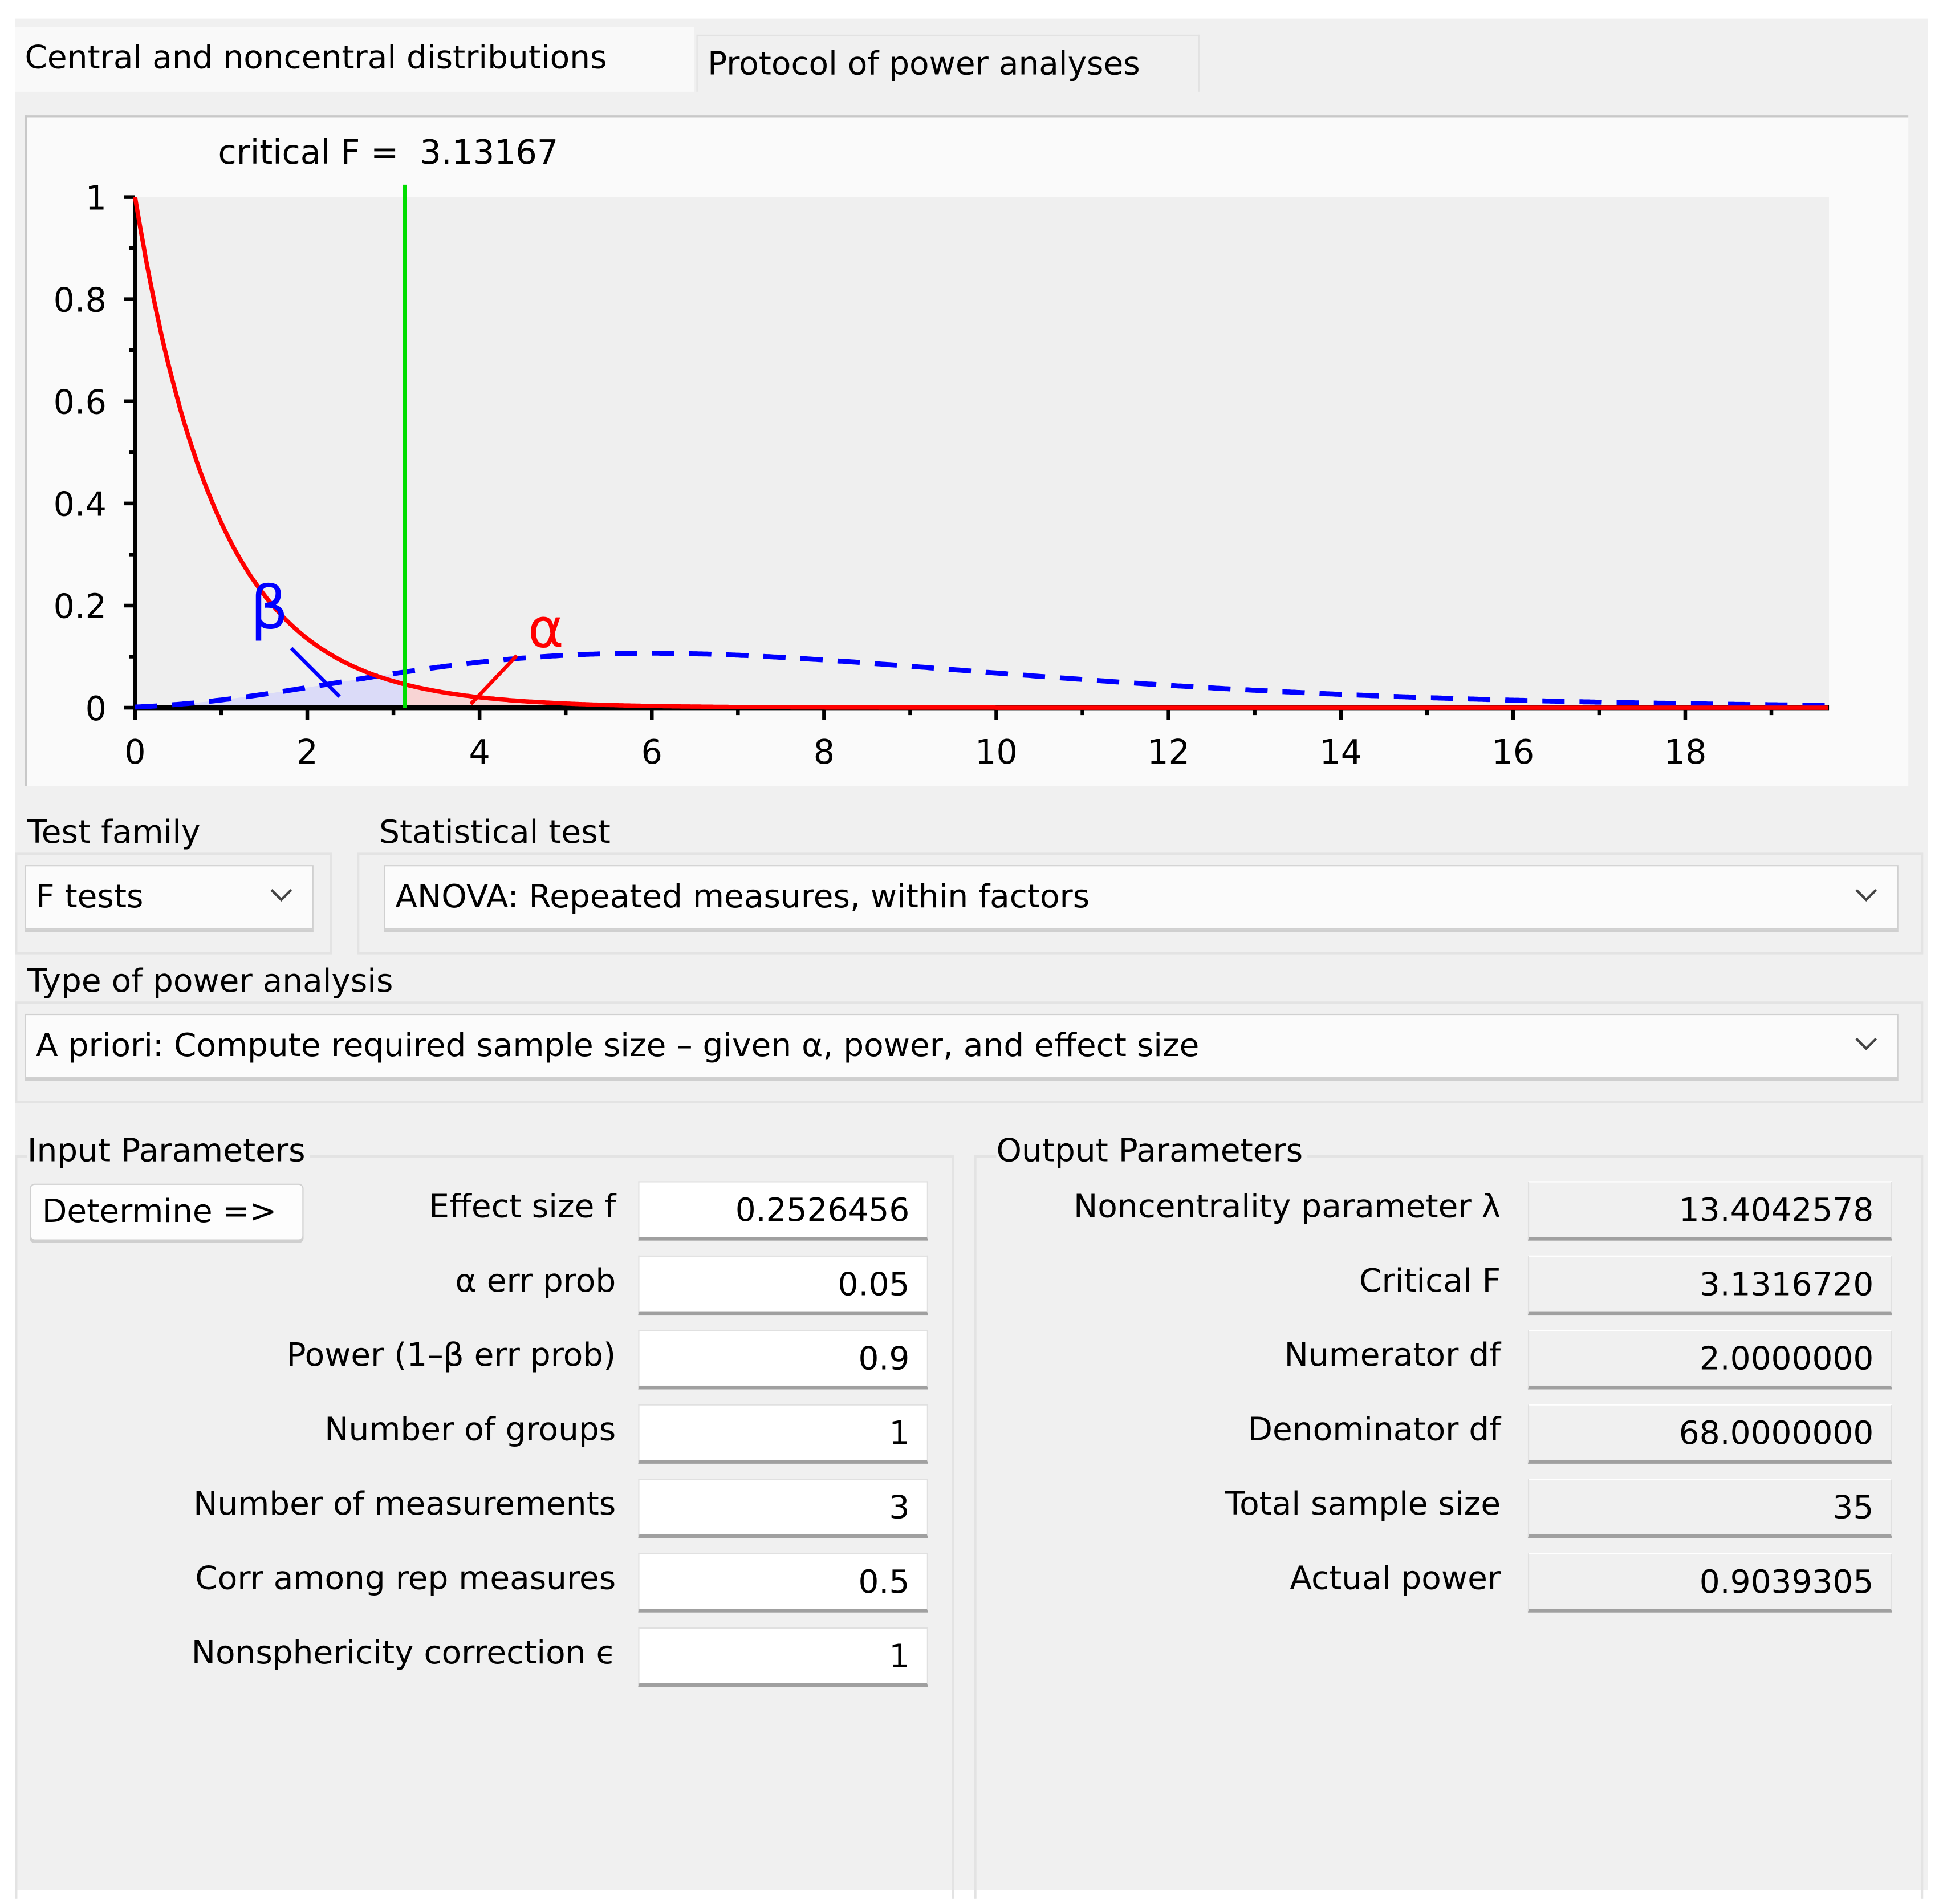 The image size is (1943, 1904). I want to click on x-tick-label: 0, so click(134, 752).